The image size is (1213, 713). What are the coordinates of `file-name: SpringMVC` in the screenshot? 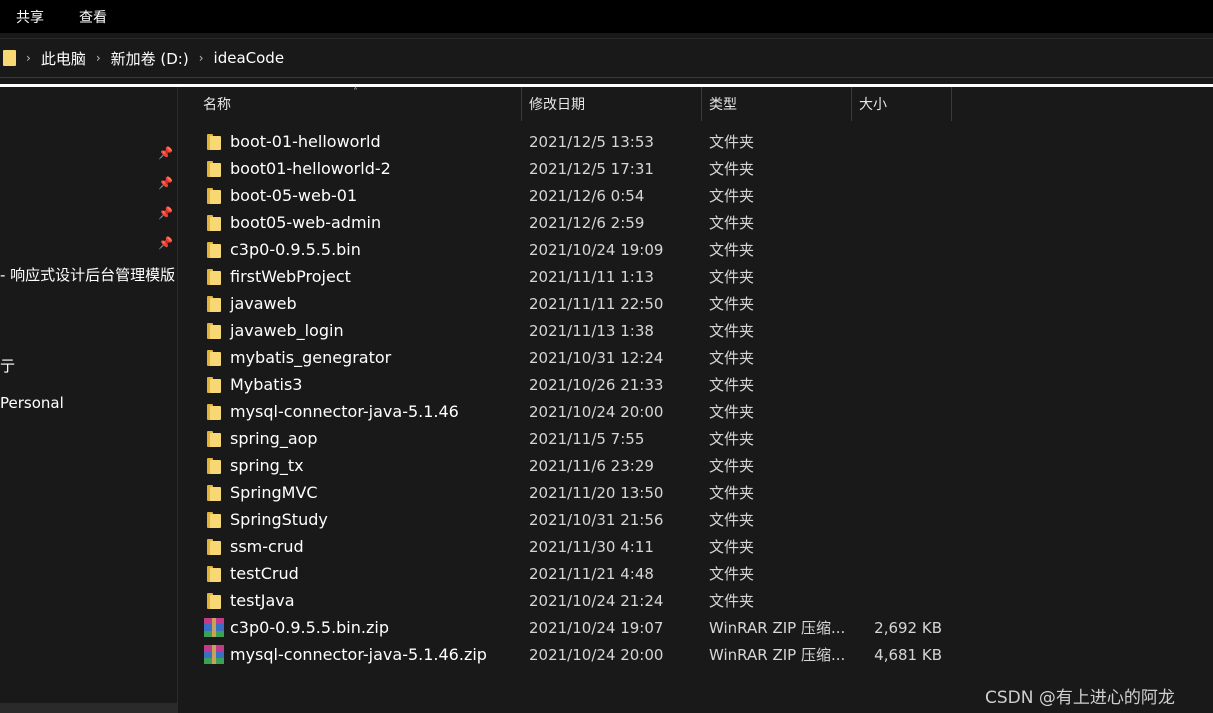 It's located at (274, 492).